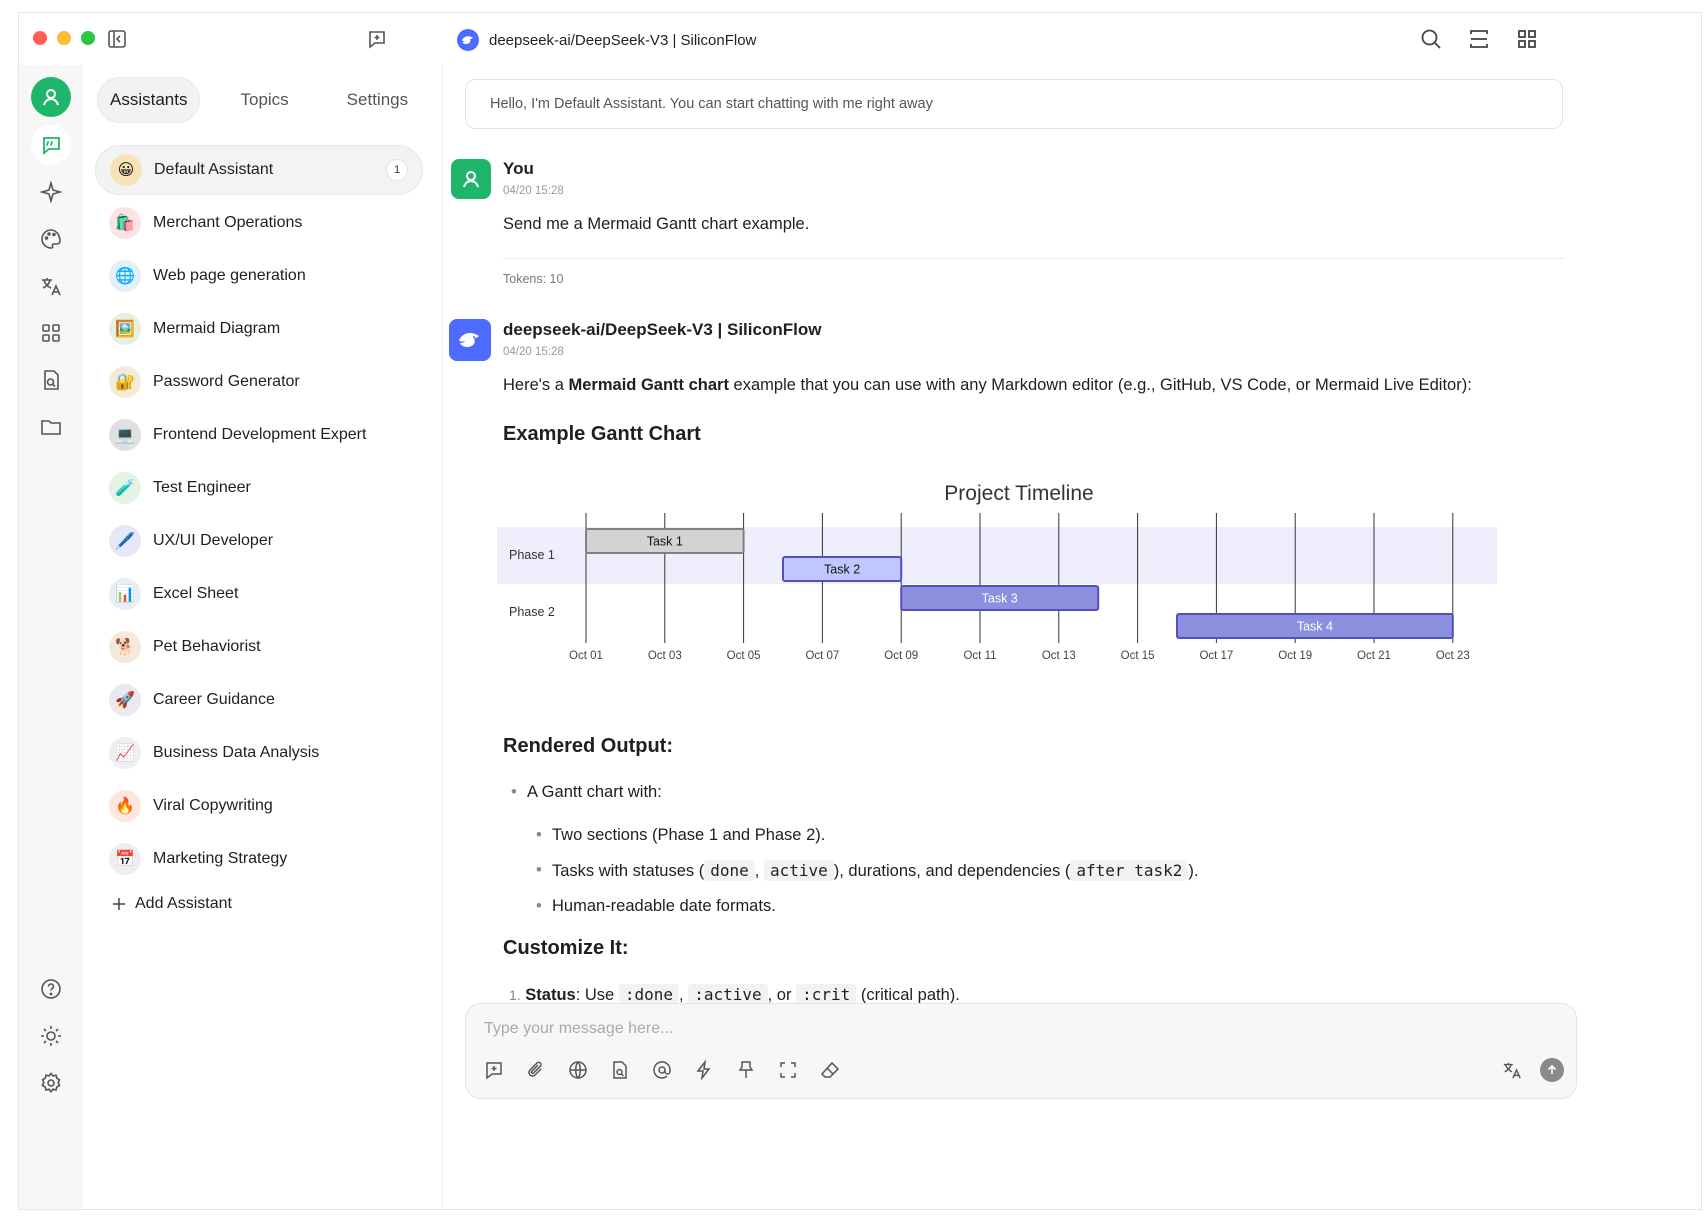  I want to click on assistant-emoji-icon: 🚀, so click(125, 700).